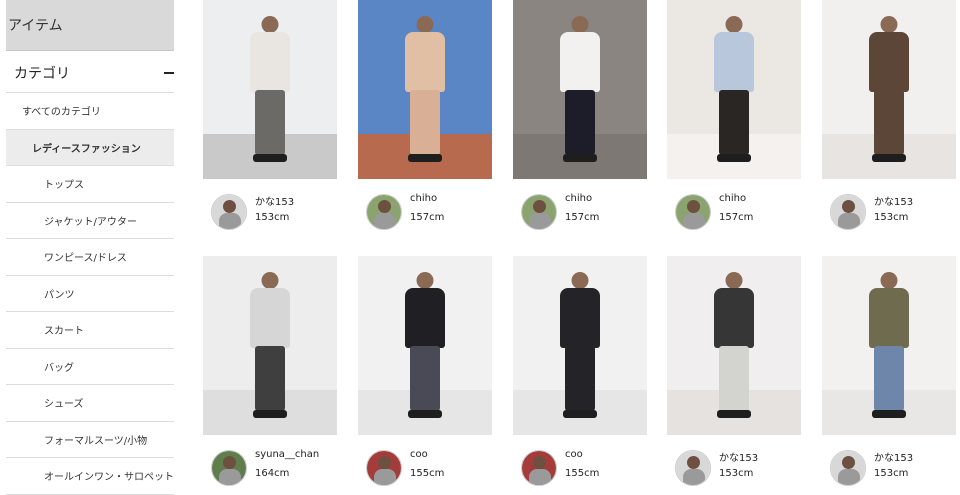 The height and width of the screenshot is (495, 960). What do you see at coordinates (61, 113) in the screenshot?
I see `sidebar-item-label: すべてのカテゴリ` at bounding box center [61, 113].